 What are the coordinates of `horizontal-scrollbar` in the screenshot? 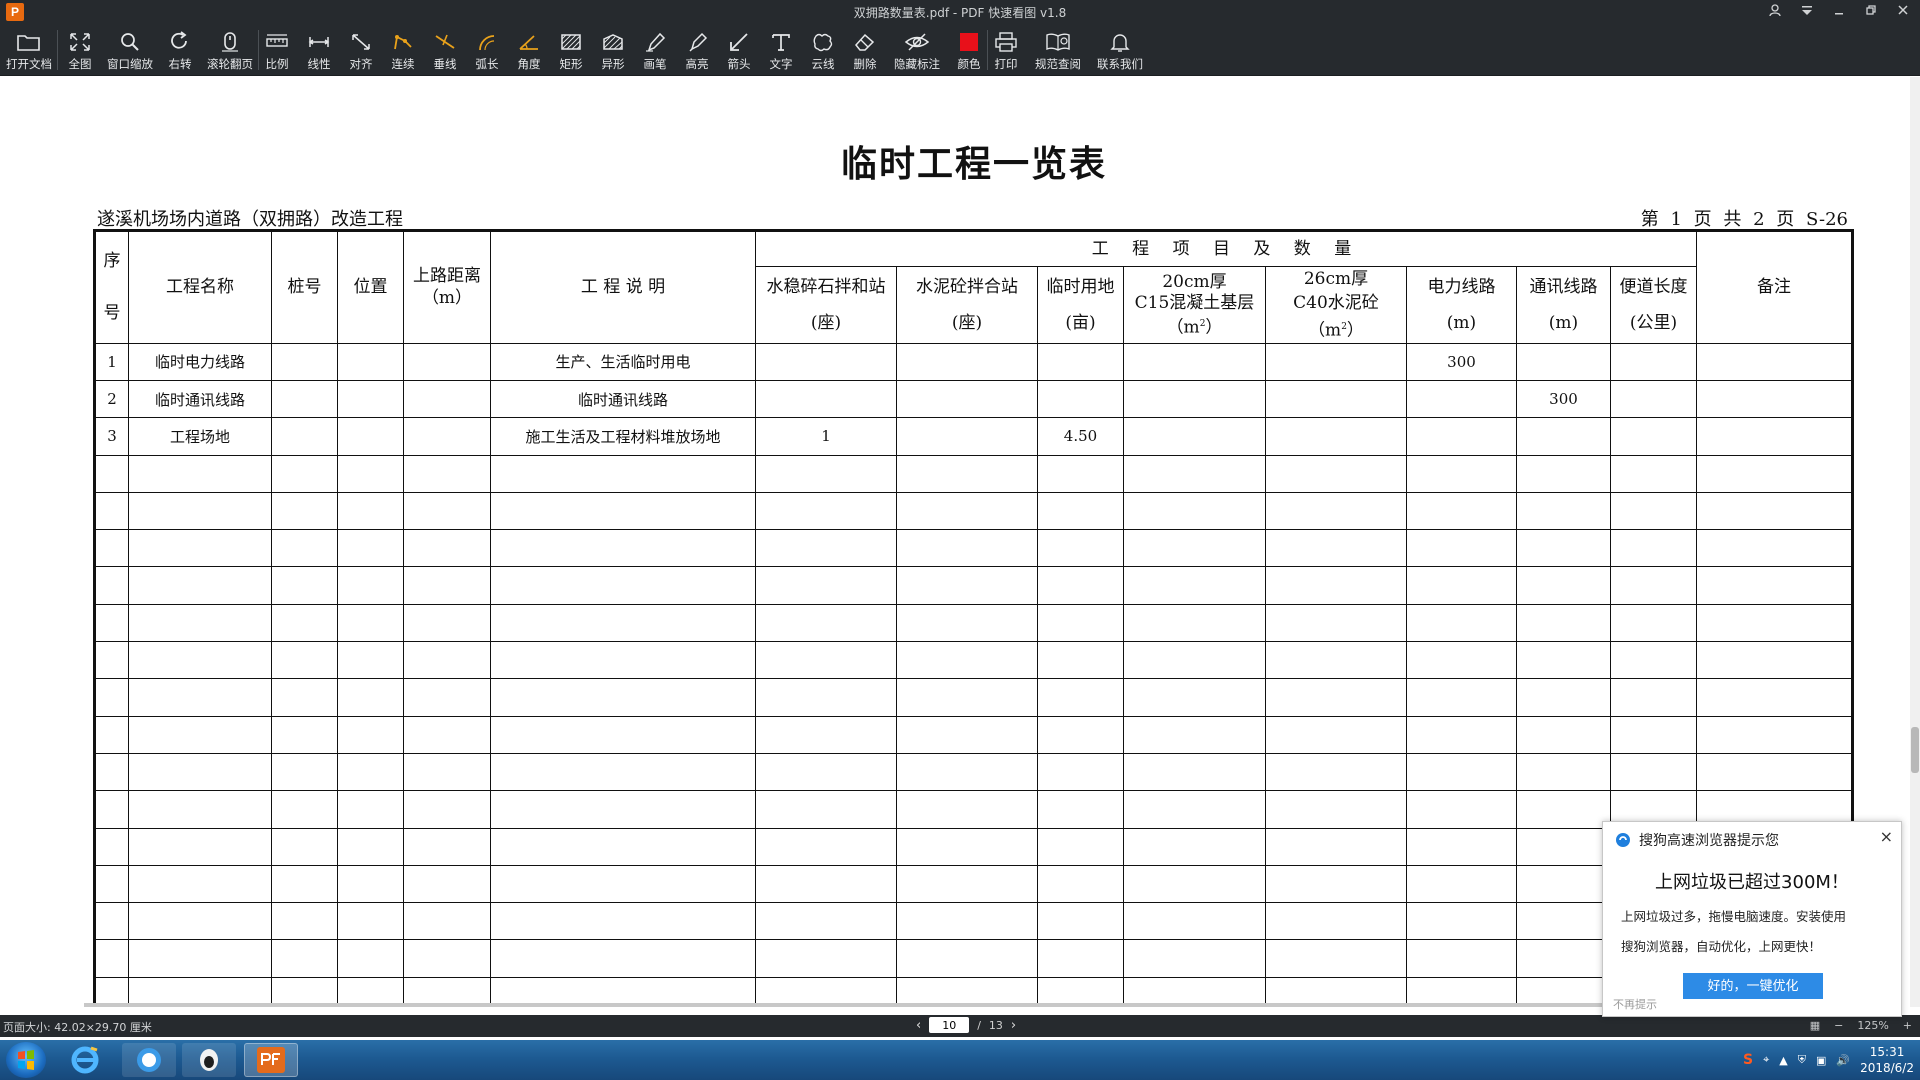 It's located at (974, 1005).